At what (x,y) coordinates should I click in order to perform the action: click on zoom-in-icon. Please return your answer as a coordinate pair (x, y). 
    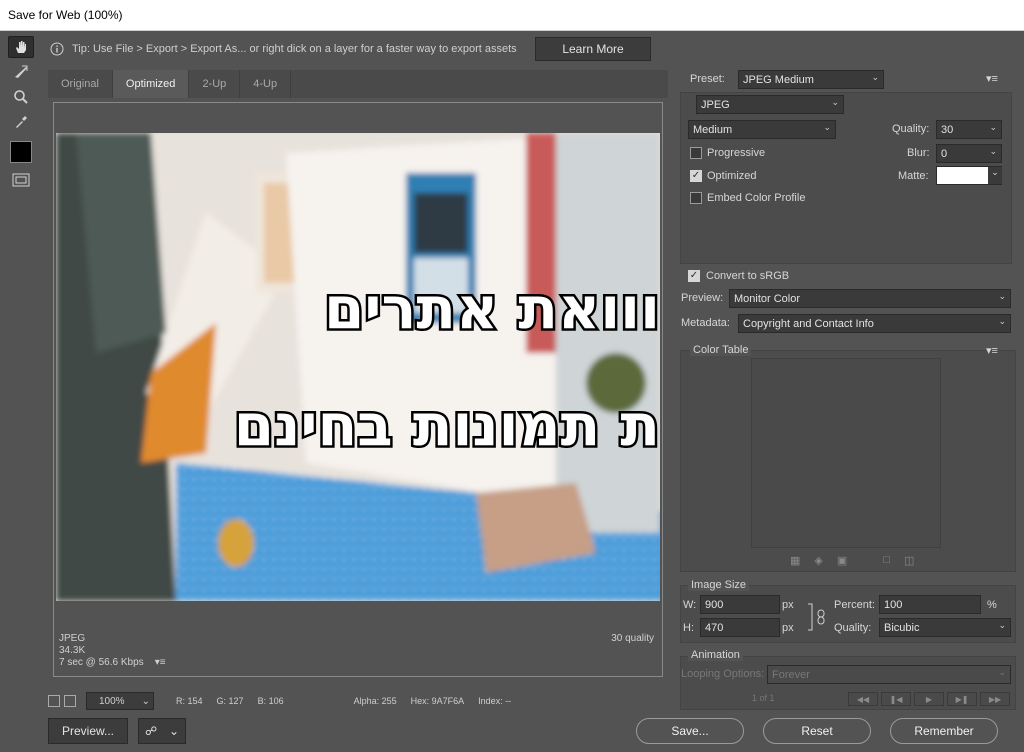
    Looking at the image, I should click on (70, 701).